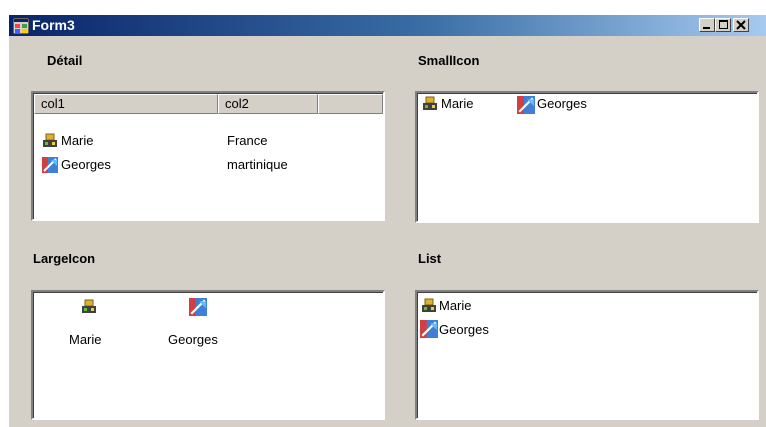 This screenshot has width=766, height=427. Describe the element at coordinates (208, 355) in the screenshot. I see `largeicon-listview: Marie Georges` at that location.